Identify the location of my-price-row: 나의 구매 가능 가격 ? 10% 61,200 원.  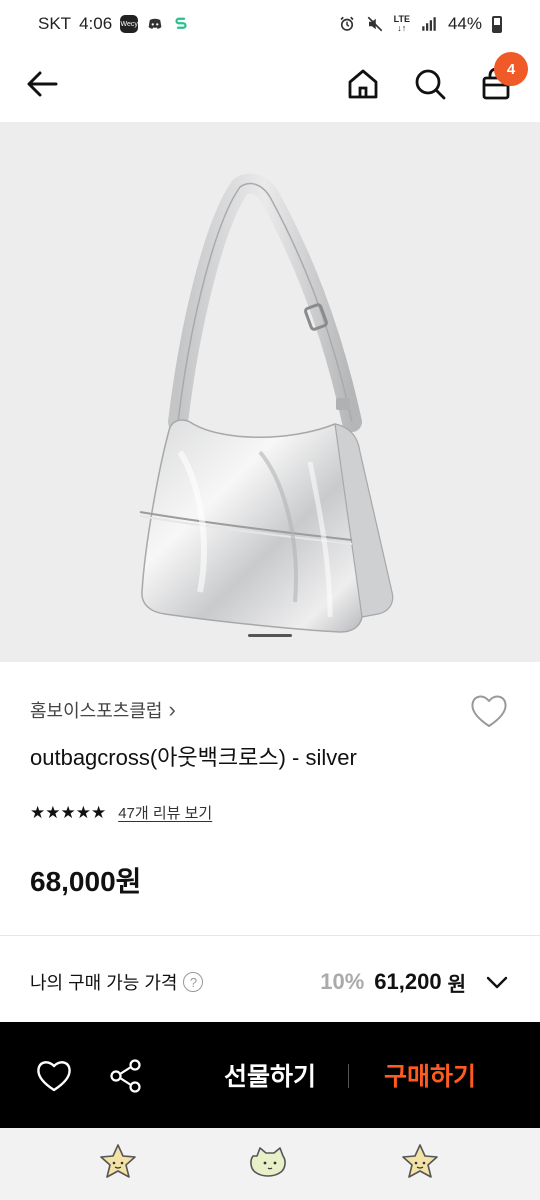
(270, 982).